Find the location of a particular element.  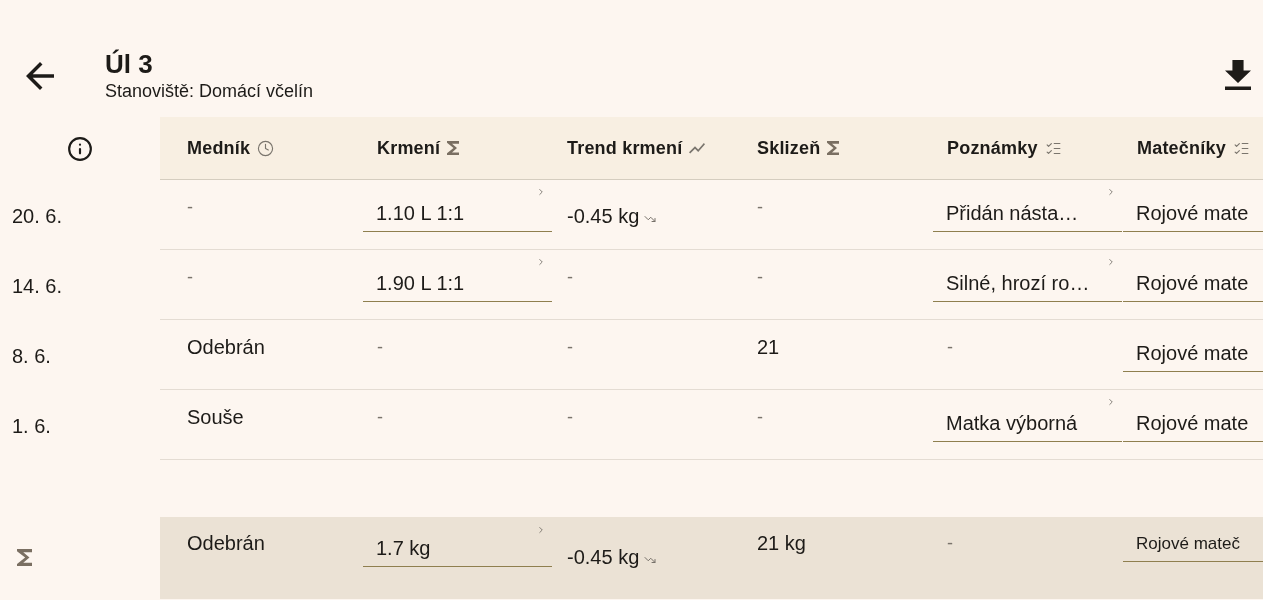

table-cell: Souše is located at coordinates (215, 417).